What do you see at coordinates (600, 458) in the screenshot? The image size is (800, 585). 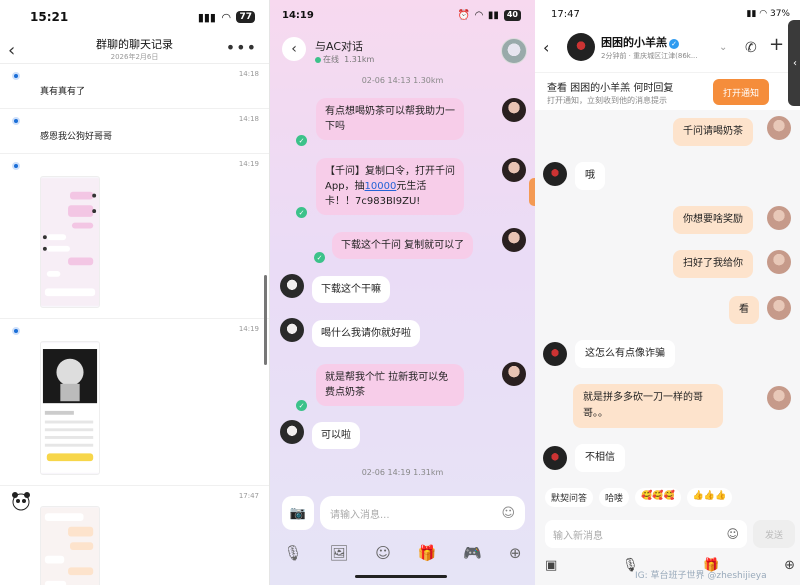 I see `message-bubble: 不相信` at bounding box center [600, 458].